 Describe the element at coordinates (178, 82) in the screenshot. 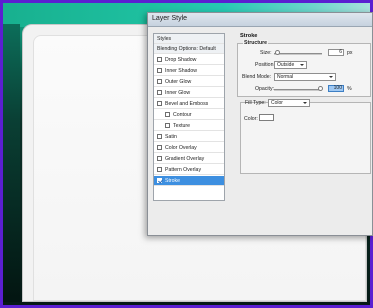

I see `list-item-label: Outer Glow` at that location.